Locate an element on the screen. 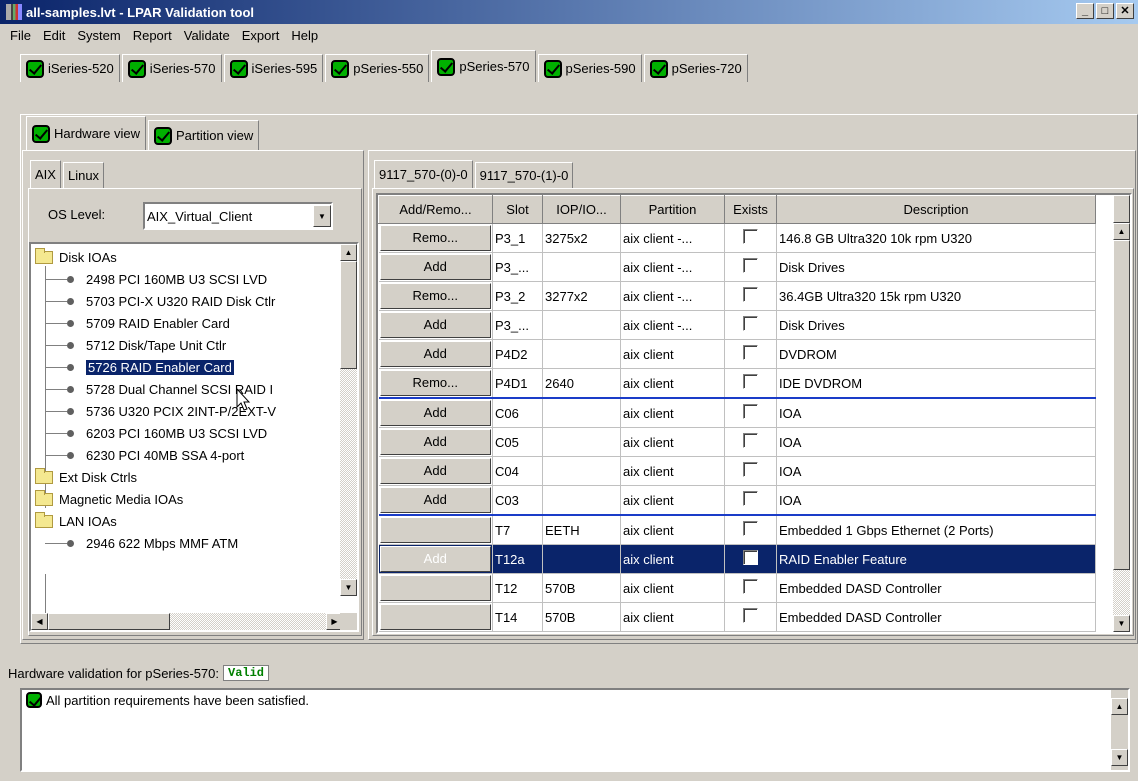 The image size is (1138, 781). table-row: Add C05 aix client IOA is located at coordinates (737, 442).